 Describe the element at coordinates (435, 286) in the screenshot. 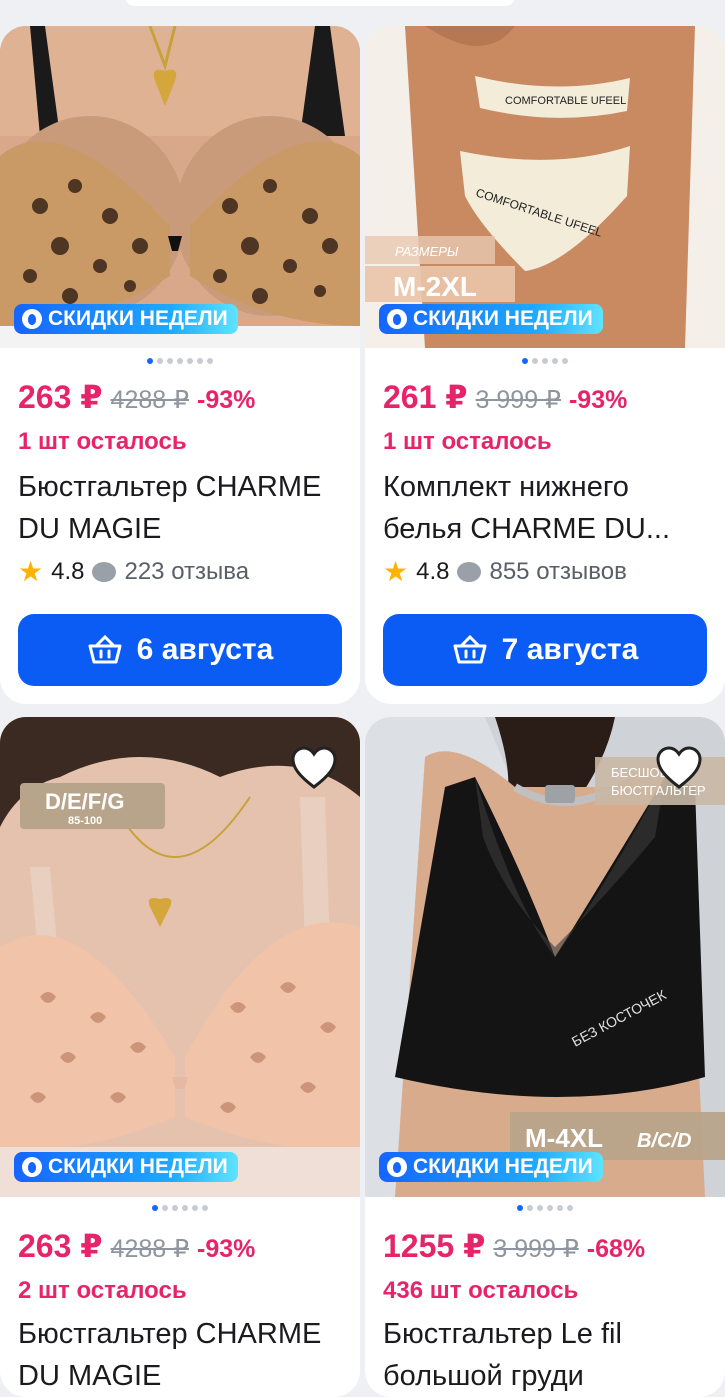

I see `size-range: M-2XL` at that location.